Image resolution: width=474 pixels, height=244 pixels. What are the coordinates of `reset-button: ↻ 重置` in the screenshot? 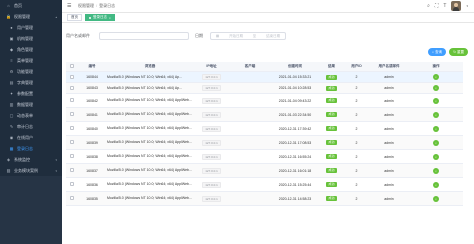 It's located at (458, 52).